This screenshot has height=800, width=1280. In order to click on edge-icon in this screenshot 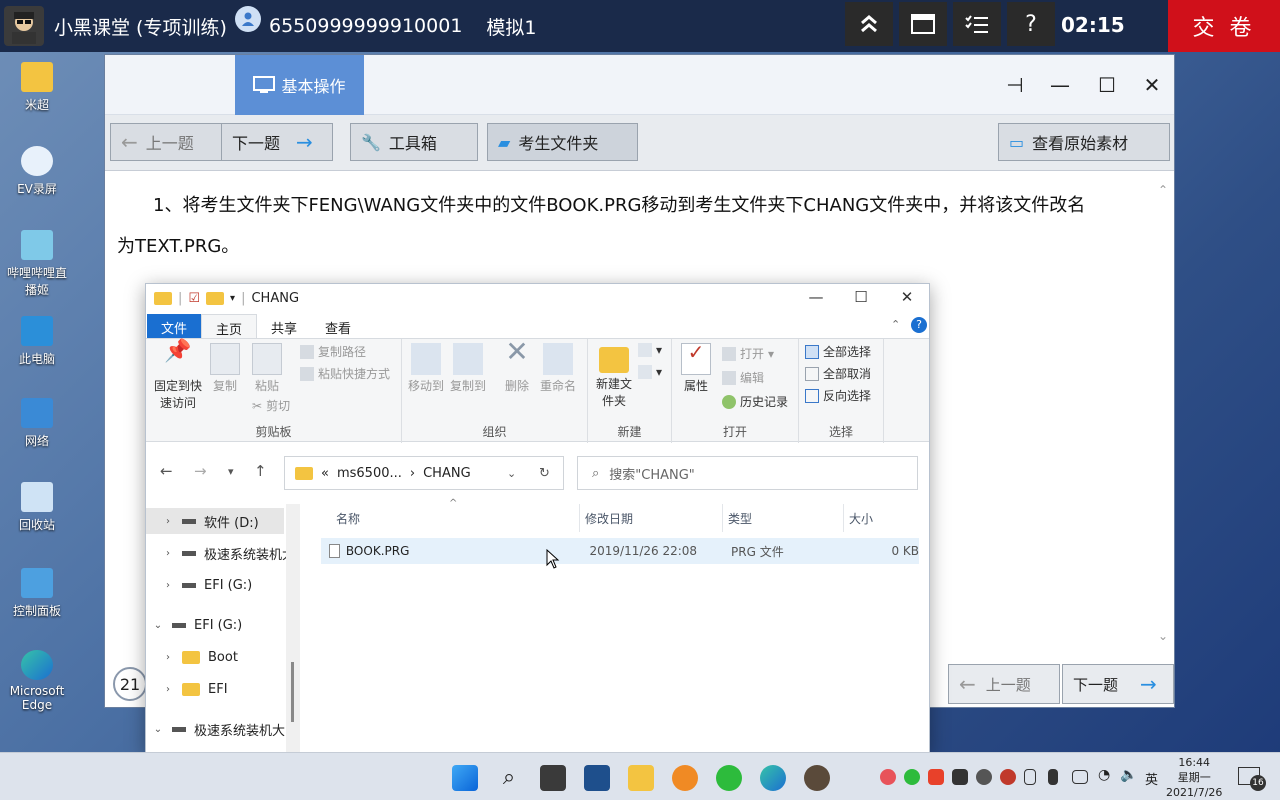, I will do `click(773, 778)`.